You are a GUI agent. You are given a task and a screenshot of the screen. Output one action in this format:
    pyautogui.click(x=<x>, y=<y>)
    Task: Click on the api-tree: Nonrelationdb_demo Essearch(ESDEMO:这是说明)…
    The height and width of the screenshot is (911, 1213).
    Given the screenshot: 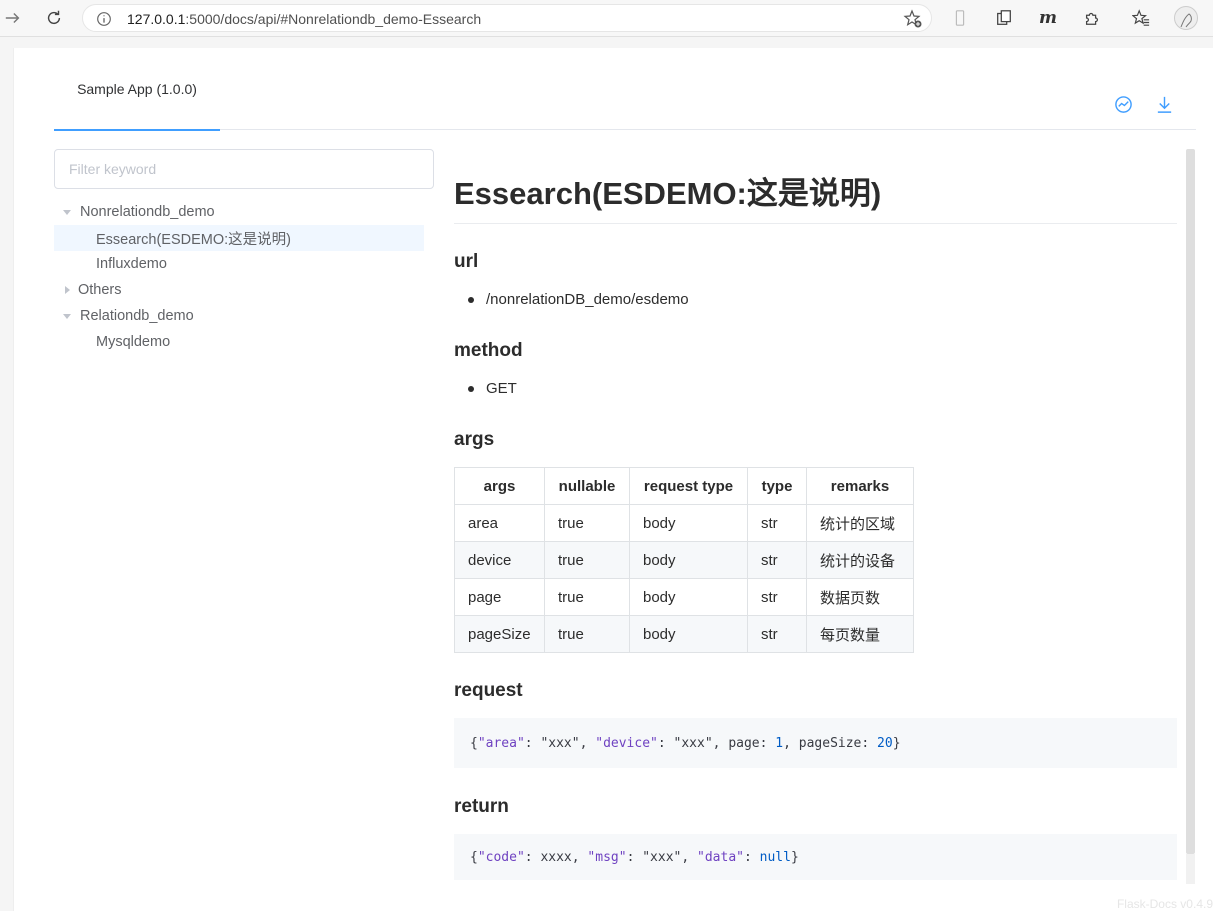 What is the action you would take?
    pyautogui.click(x=239, y=277)
    